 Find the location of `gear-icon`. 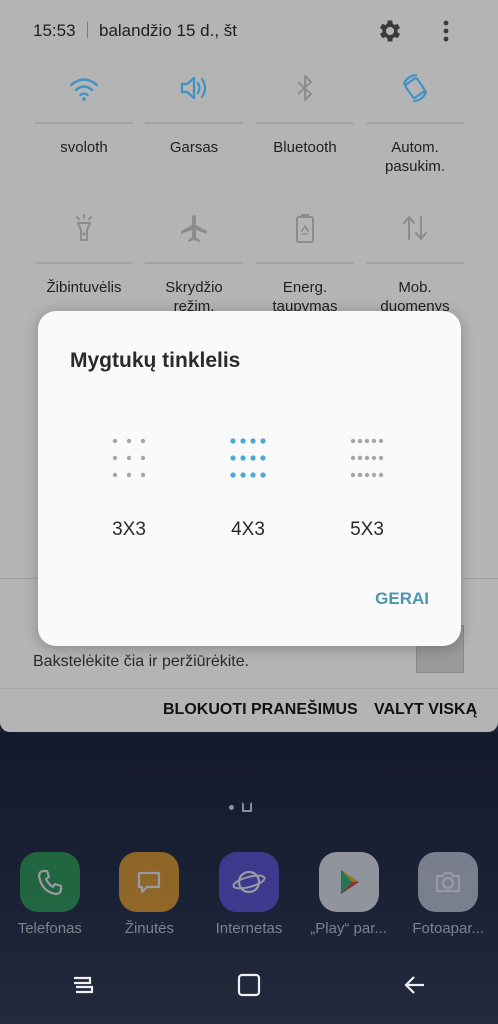

gear-icon is located at coordinates (390, 31).